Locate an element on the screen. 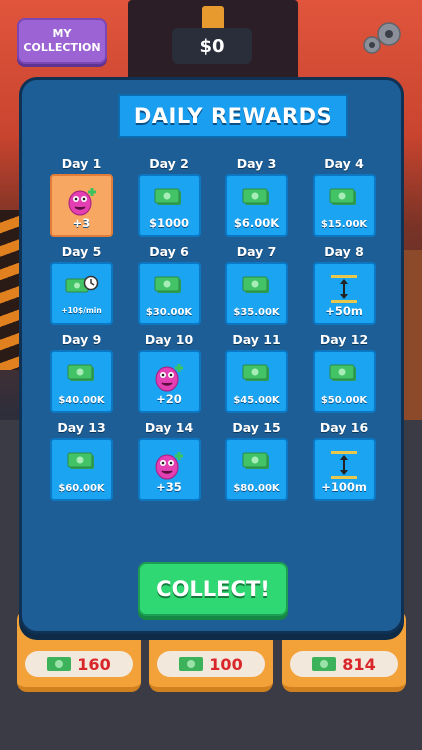 The image size is (422, 750). reward-box: $60.00K is located at coordinates (81, 469).